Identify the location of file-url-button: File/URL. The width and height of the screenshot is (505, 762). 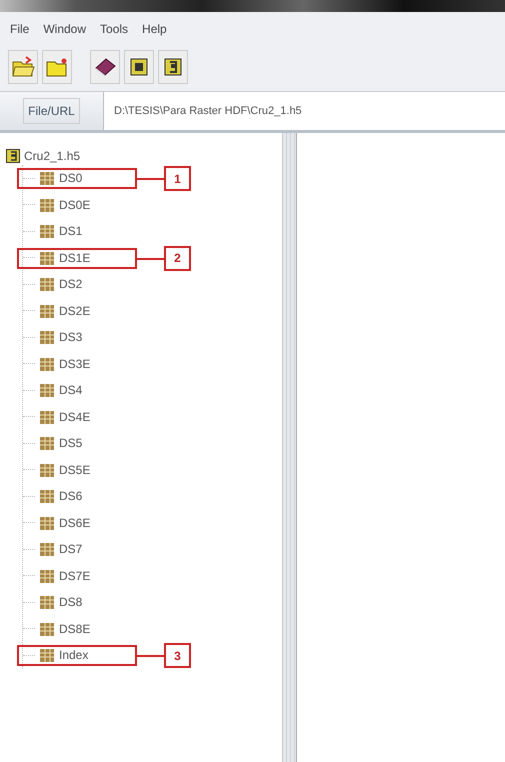
(51, 111).